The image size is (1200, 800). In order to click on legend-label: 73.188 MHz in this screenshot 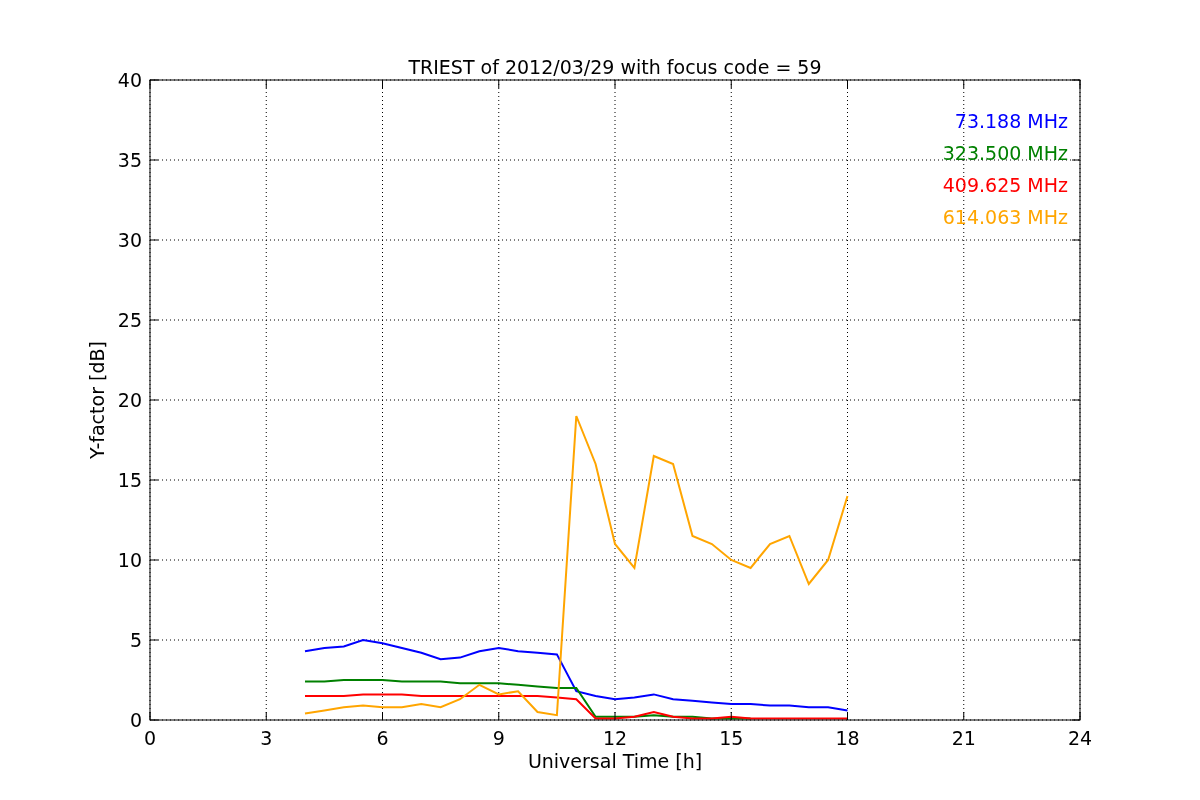, I will do `click(1011, 121)`.